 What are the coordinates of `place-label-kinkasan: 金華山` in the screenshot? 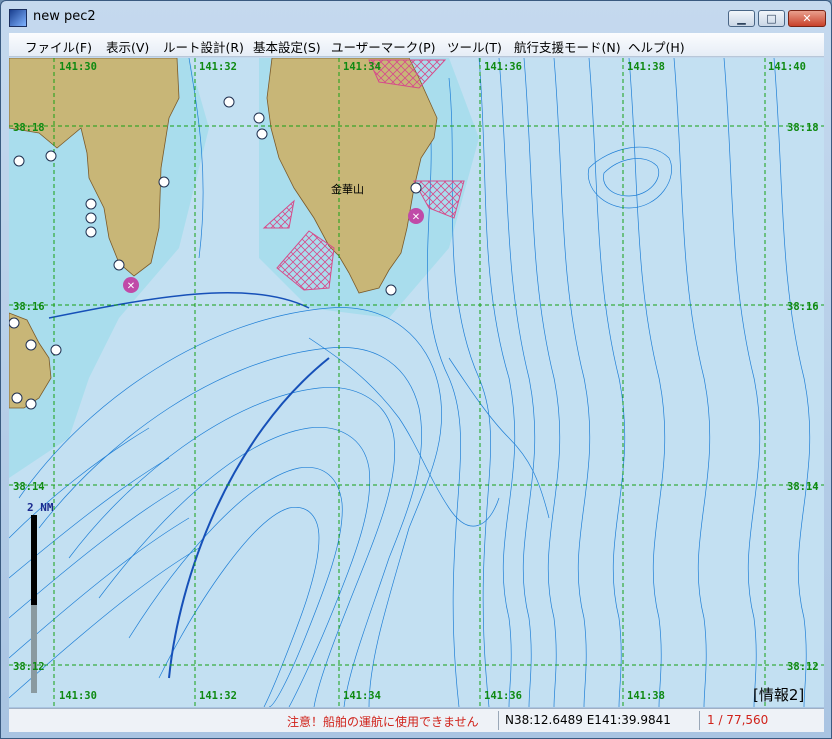 It's located at (347, 189).